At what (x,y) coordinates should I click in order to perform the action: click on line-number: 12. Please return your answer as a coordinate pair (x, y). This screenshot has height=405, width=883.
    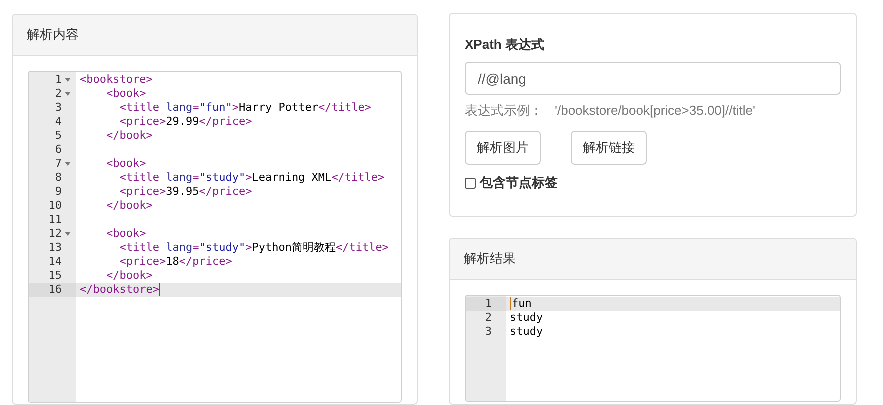
    Looking at the image, I should click on (55, 234).